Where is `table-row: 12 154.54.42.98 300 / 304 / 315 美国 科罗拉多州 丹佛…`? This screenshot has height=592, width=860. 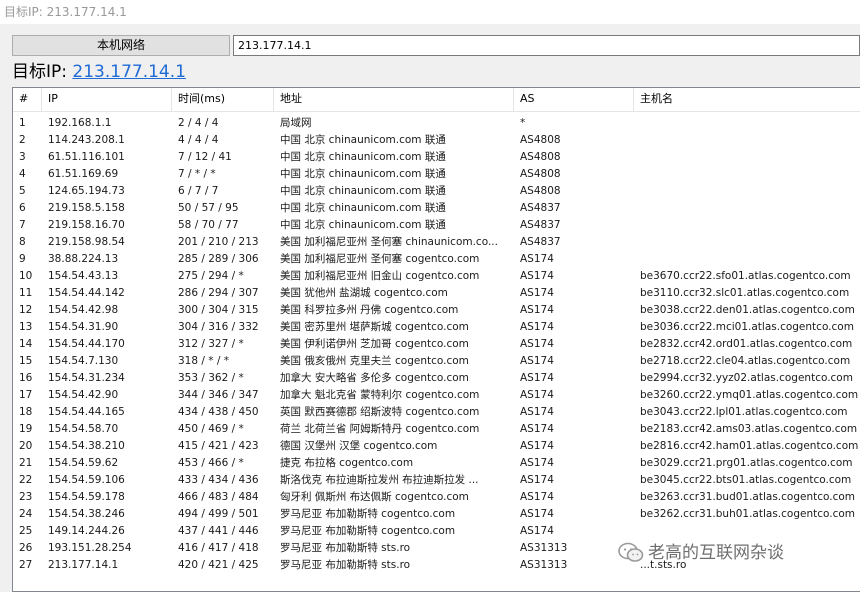
table-row: 12 154.54.42.98 300 / 304 / 315 美国 科罗拉多州 丹佛… is located at coordinates (436, 310).